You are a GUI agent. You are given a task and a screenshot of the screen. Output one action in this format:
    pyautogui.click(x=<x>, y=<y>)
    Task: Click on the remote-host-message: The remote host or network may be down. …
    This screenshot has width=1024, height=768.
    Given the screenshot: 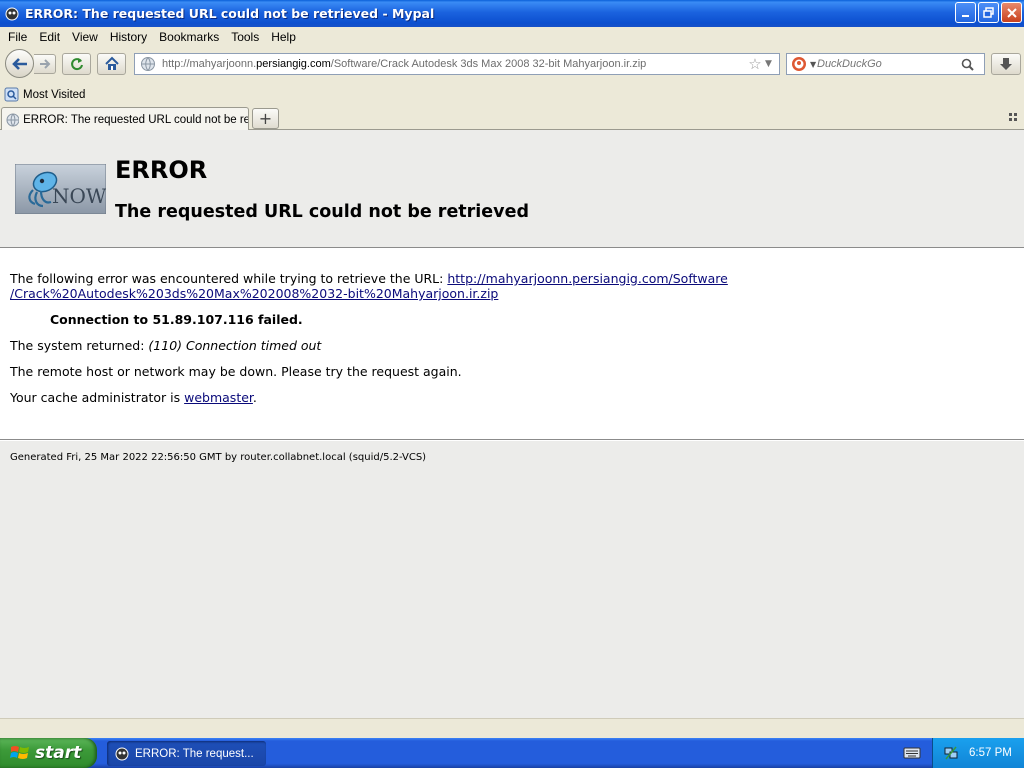 What is the action you would take?
    pyautogui.click(x=236, y=371)
    